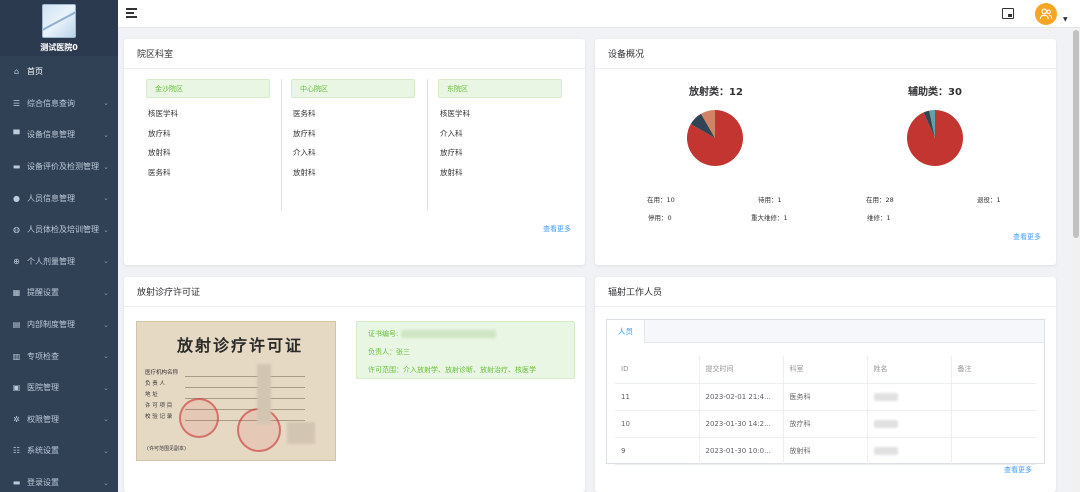 This screenshot has width=1080, height=492. I want to click on campus-tag: 金沙院区, so click(208, 88).